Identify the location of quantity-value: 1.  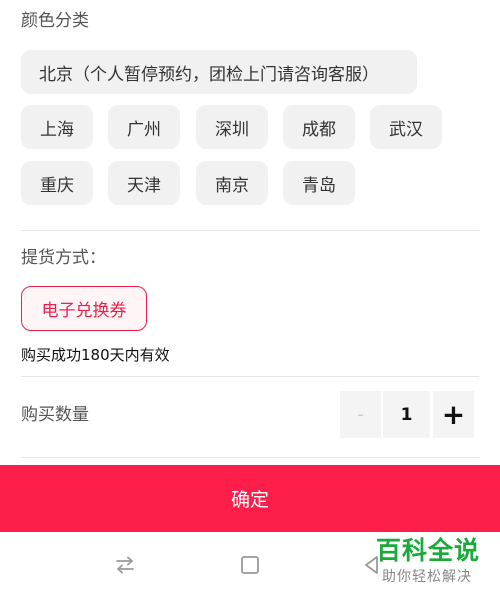
(406, 414).